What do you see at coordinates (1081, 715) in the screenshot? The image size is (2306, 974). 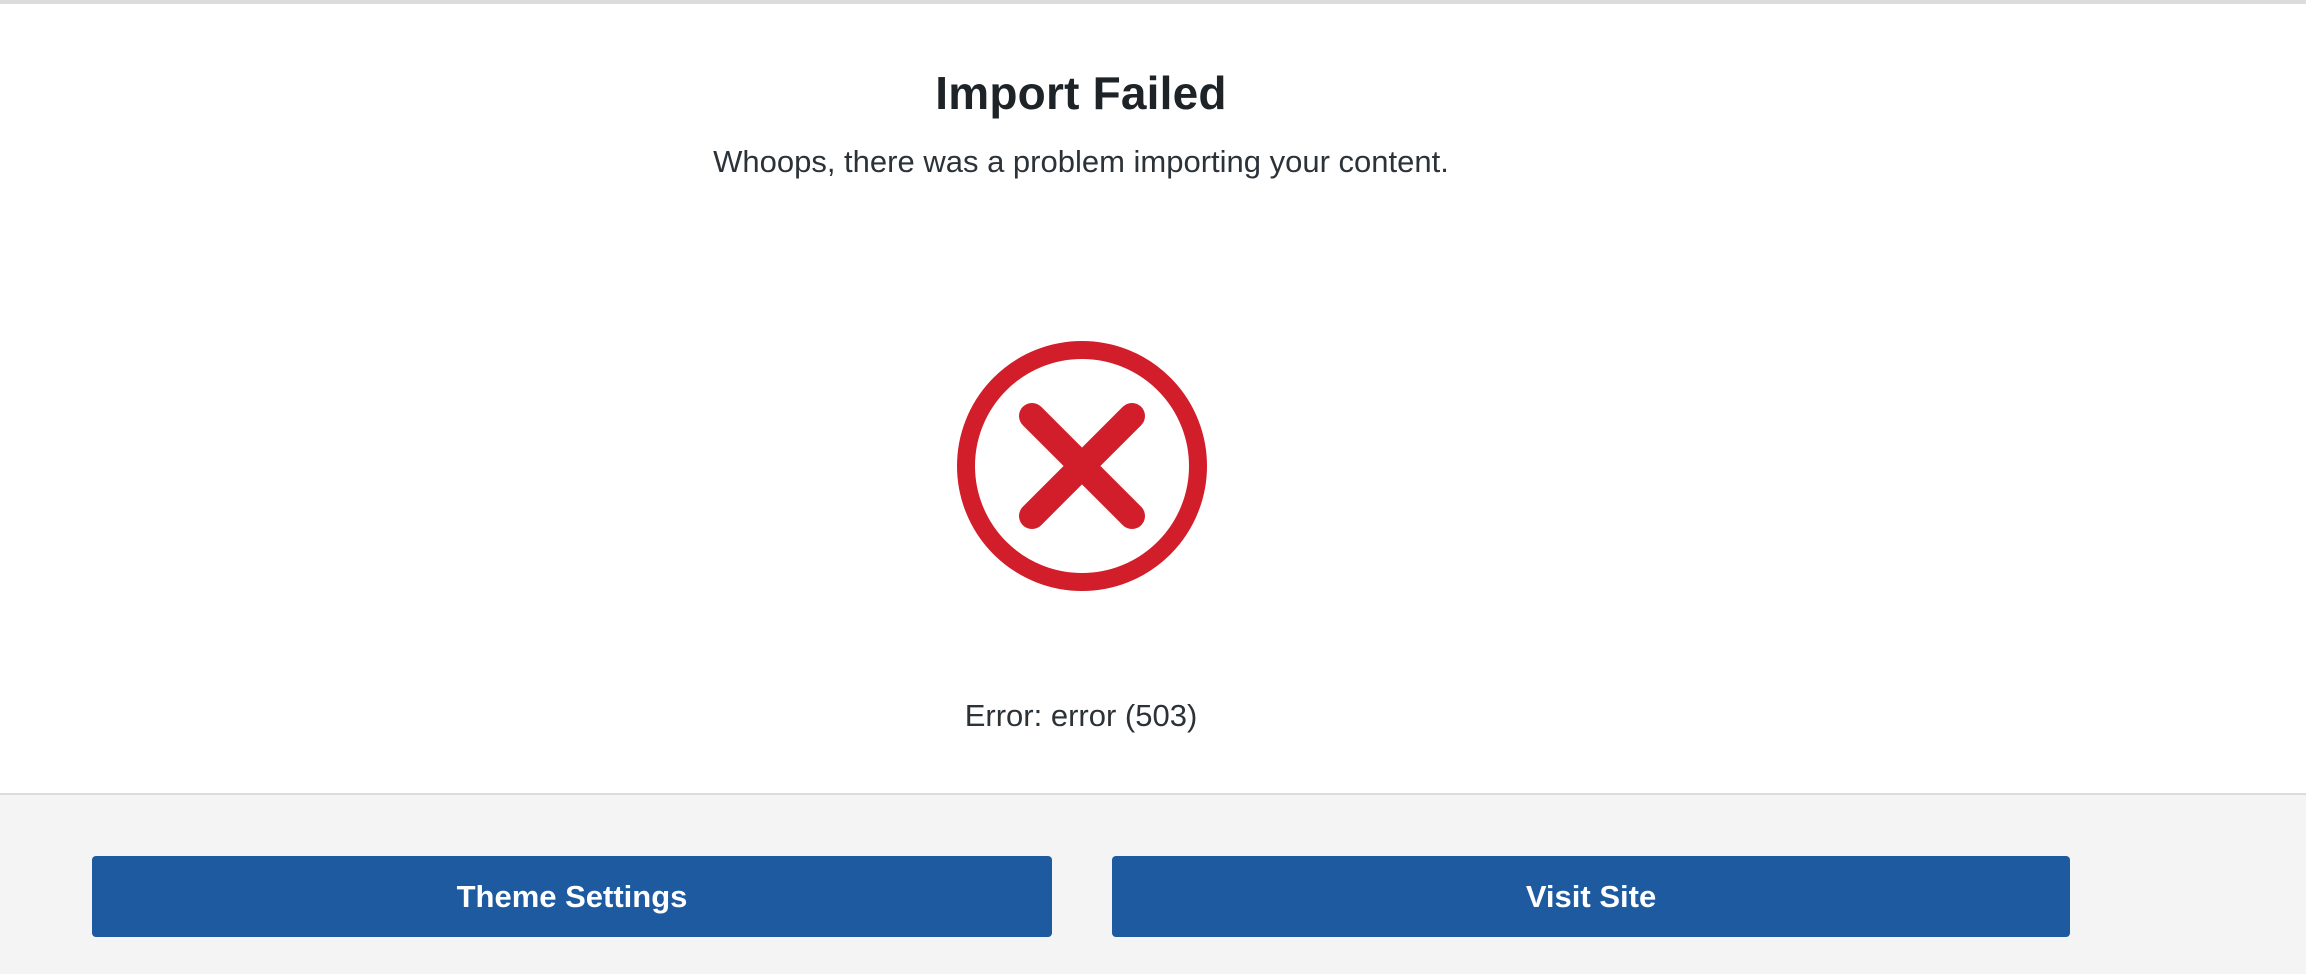 I see `error-message: Error: error (503)` at bounding box center [1081, 715].